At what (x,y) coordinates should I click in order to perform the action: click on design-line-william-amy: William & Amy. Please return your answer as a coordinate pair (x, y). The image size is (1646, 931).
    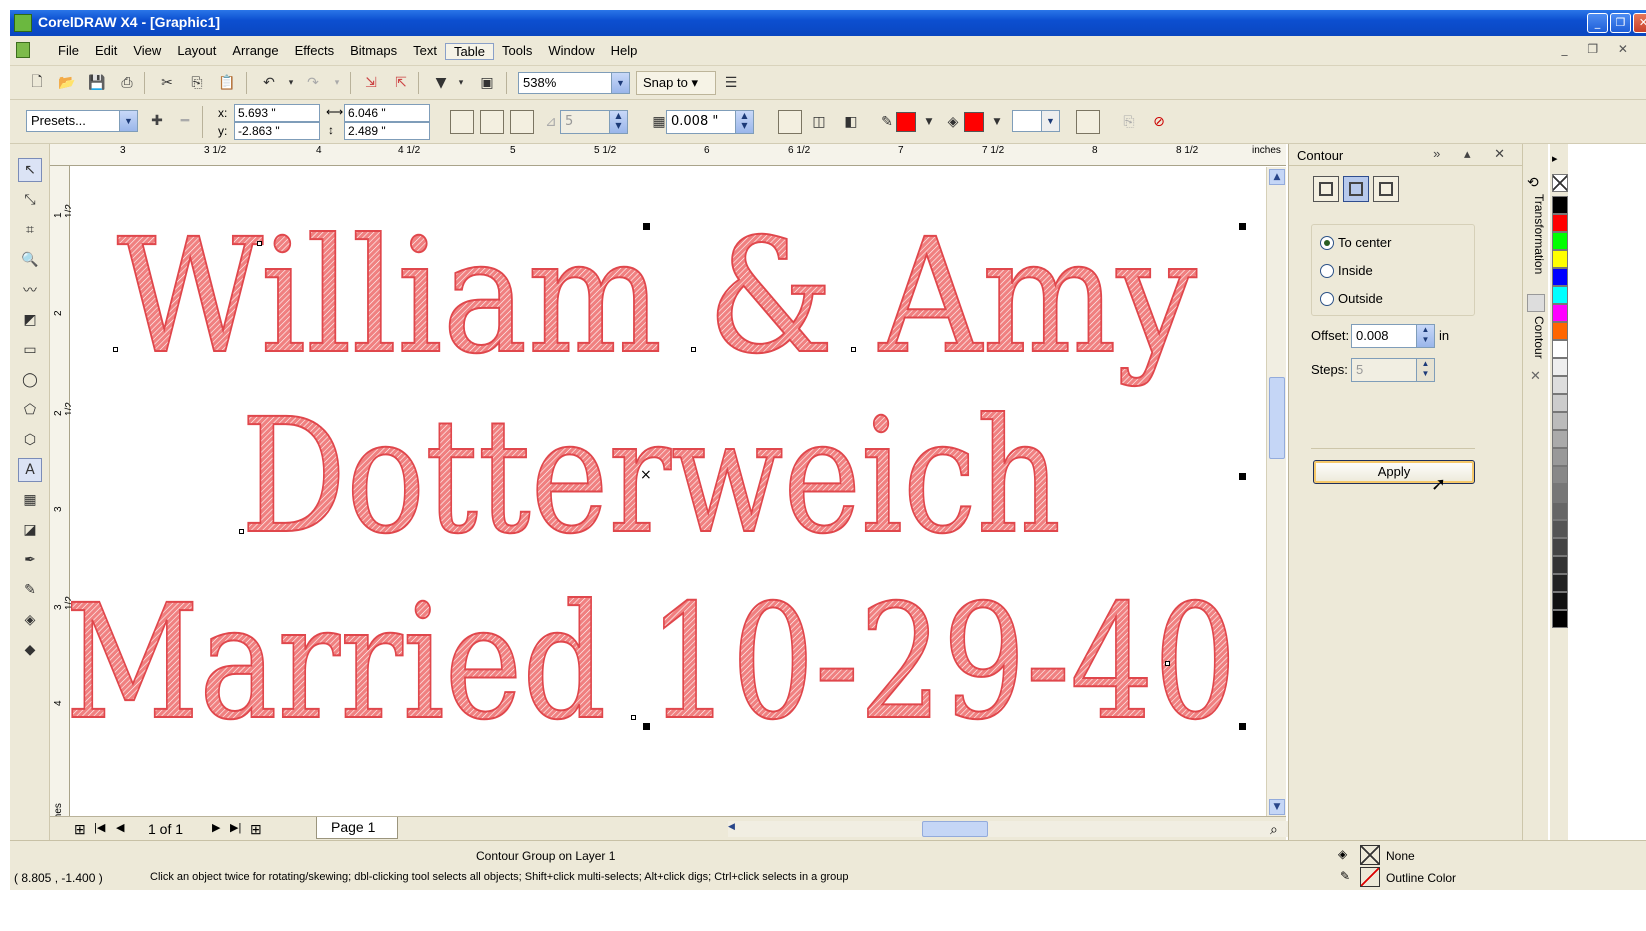
    Looking at the image, I should click on (657, 297).